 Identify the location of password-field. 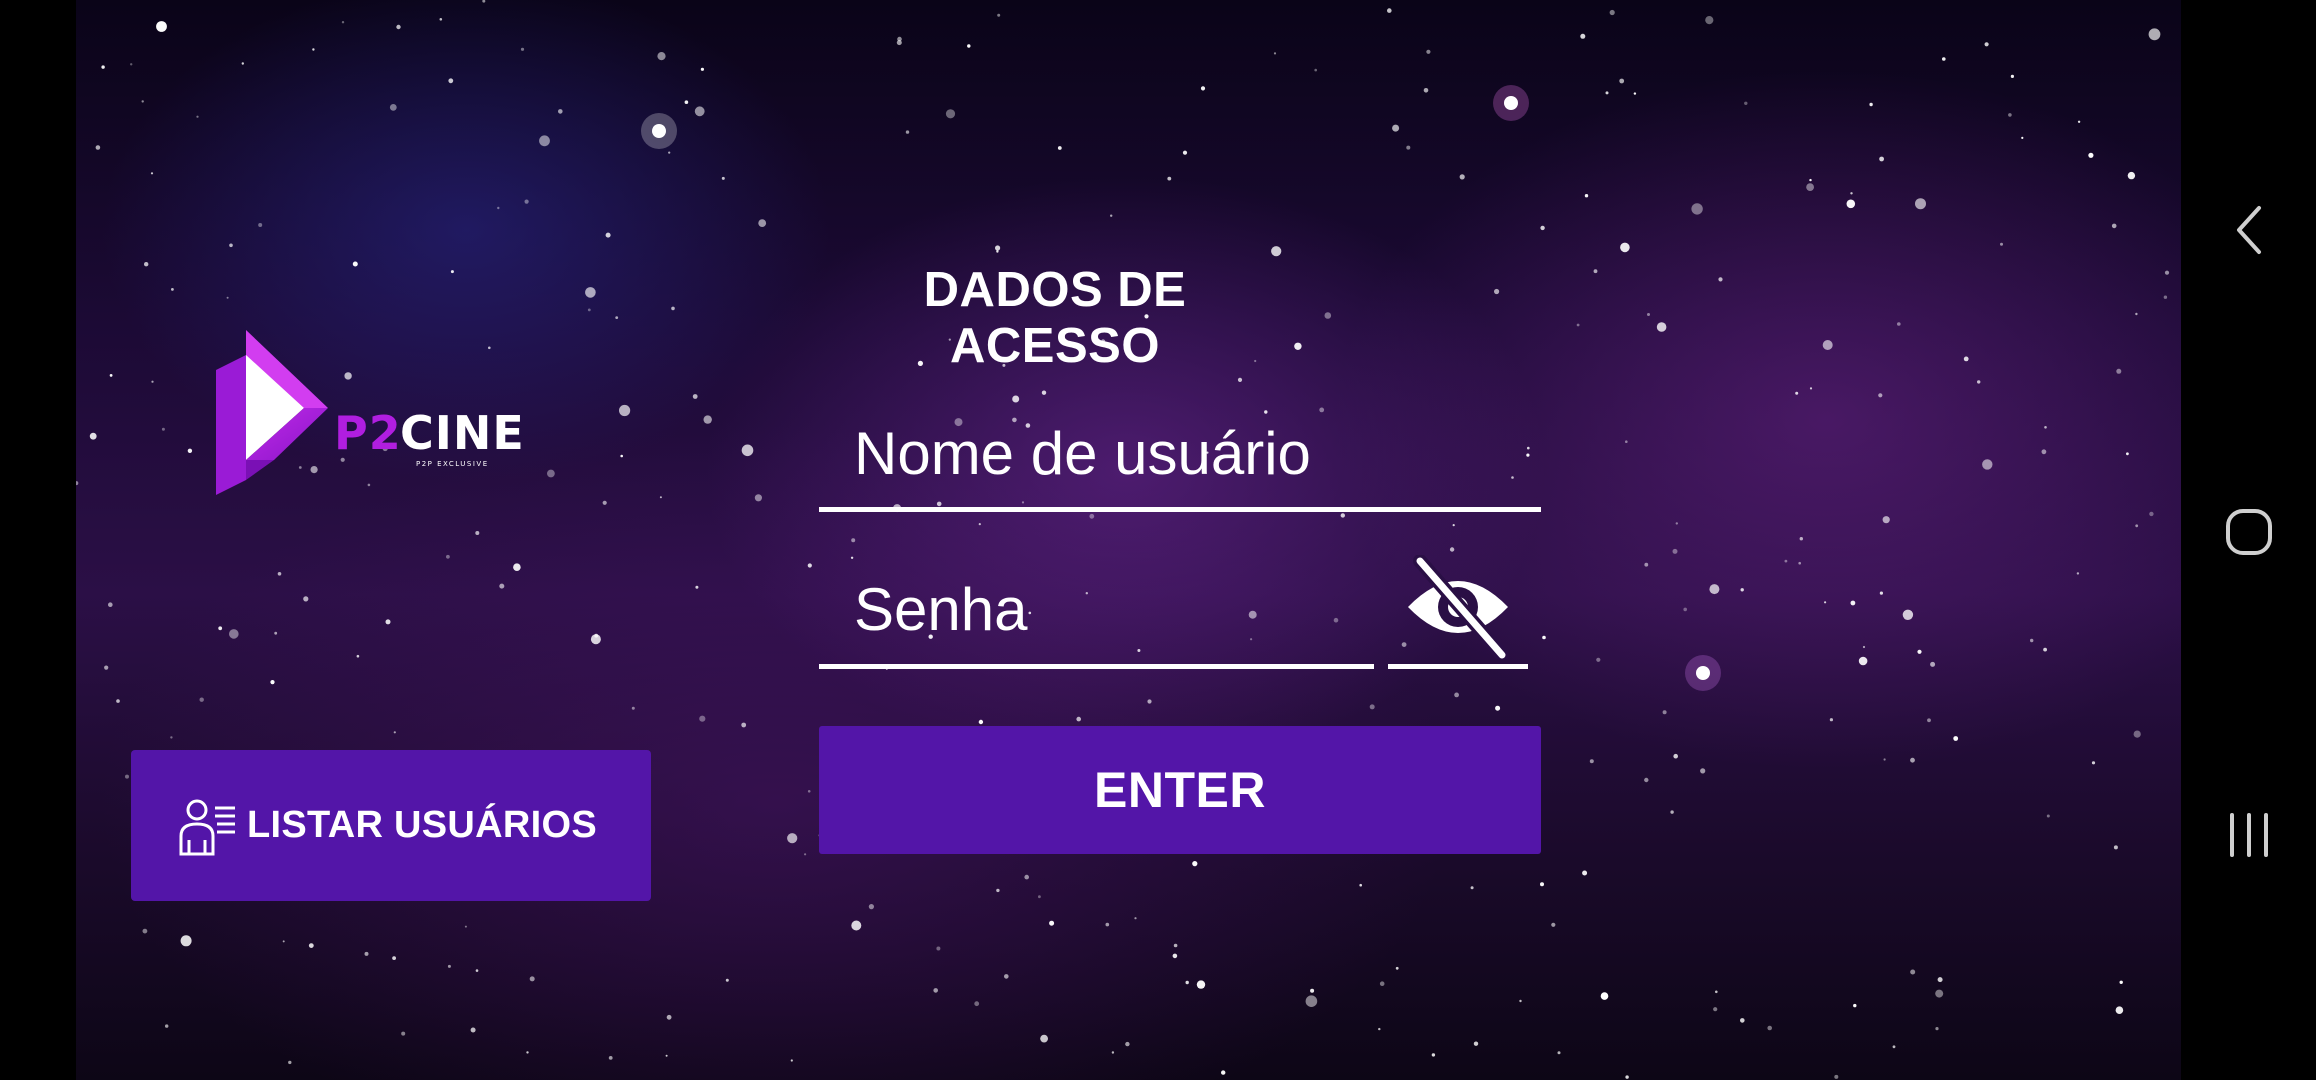
(1096, 612).